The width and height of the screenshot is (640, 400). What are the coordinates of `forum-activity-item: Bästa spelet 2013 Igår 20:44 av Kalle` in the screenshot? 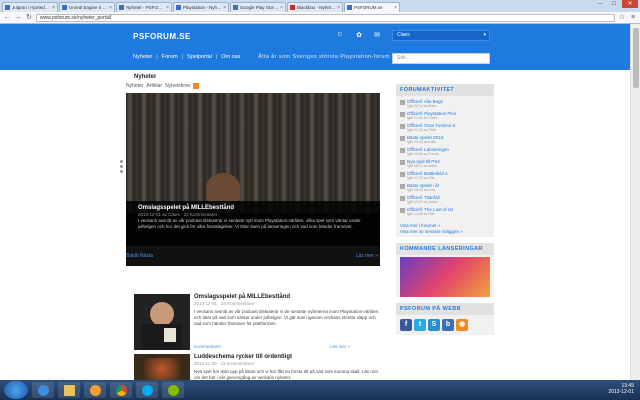 It's located at (445, 139).